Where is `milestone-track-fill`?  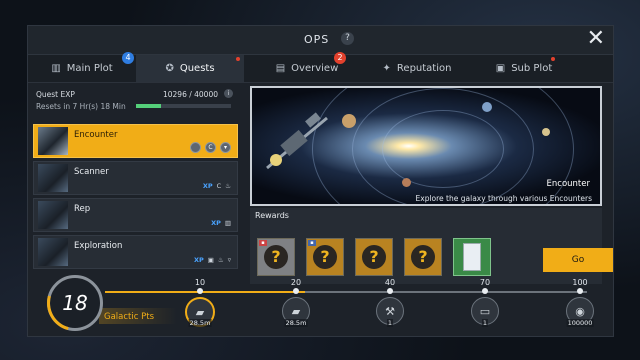 milestone-track-fill is located at coordinates (205, 292).